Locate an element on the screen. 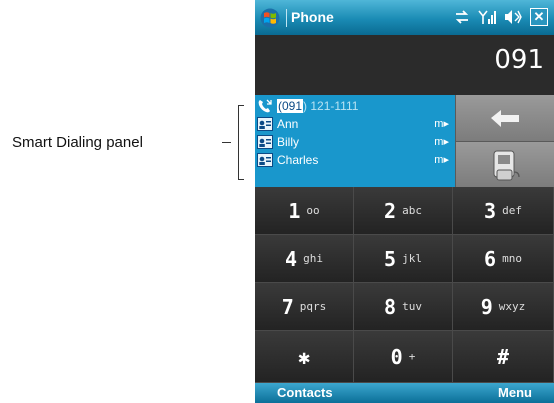  key-5: 5 jkl is located at coordinates (403, 259).